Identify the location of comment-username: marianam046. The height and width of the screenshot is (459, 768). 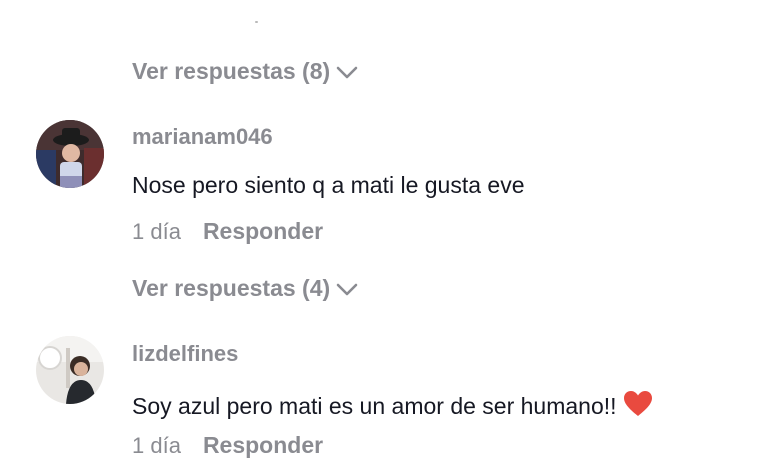
(202, 137).